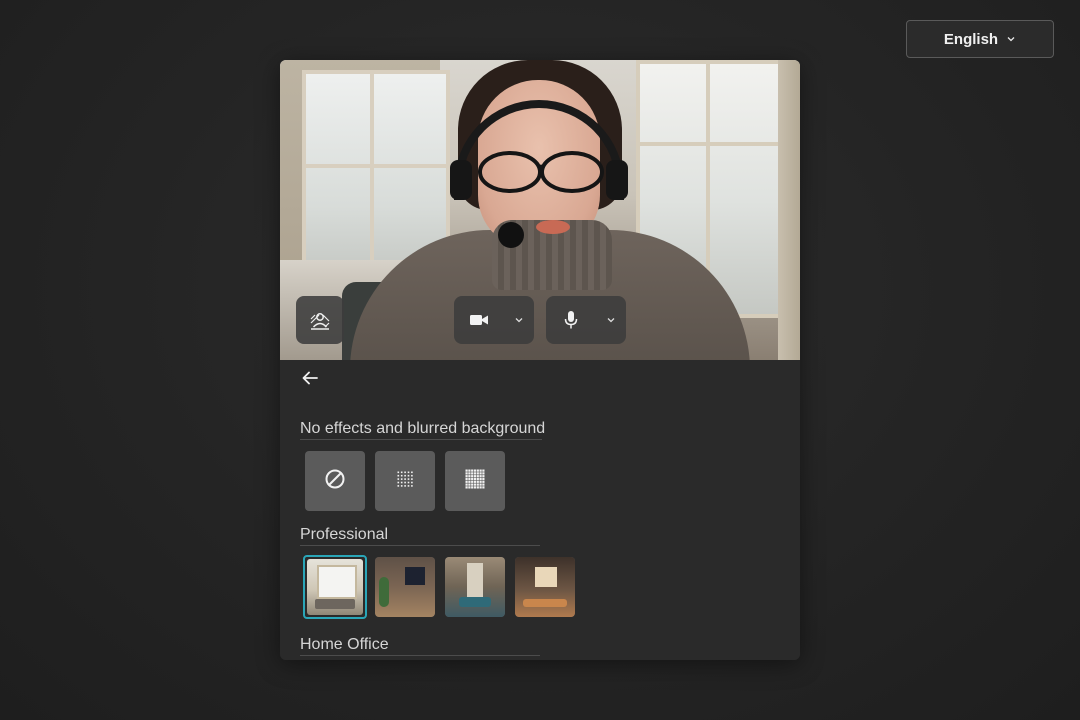 Image resolution: width=1080 pixels, height=720 pixels. I want to click on microphone-control, so click(586, 320).